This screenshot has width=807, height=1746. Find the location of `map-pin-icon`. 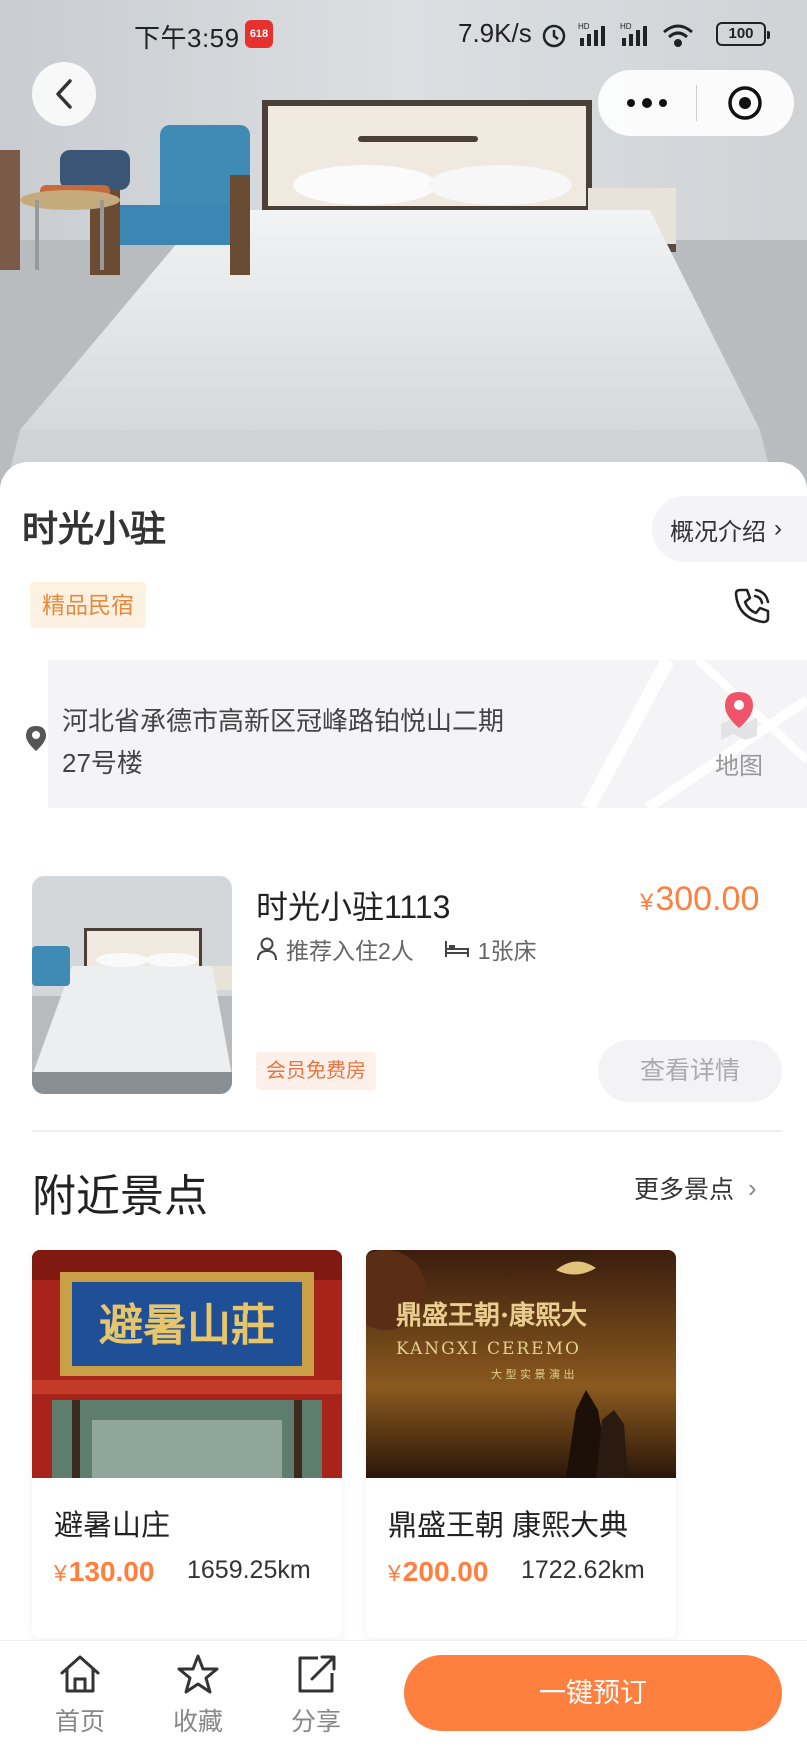

map-pin-icon is located at coordinates (739, 716).